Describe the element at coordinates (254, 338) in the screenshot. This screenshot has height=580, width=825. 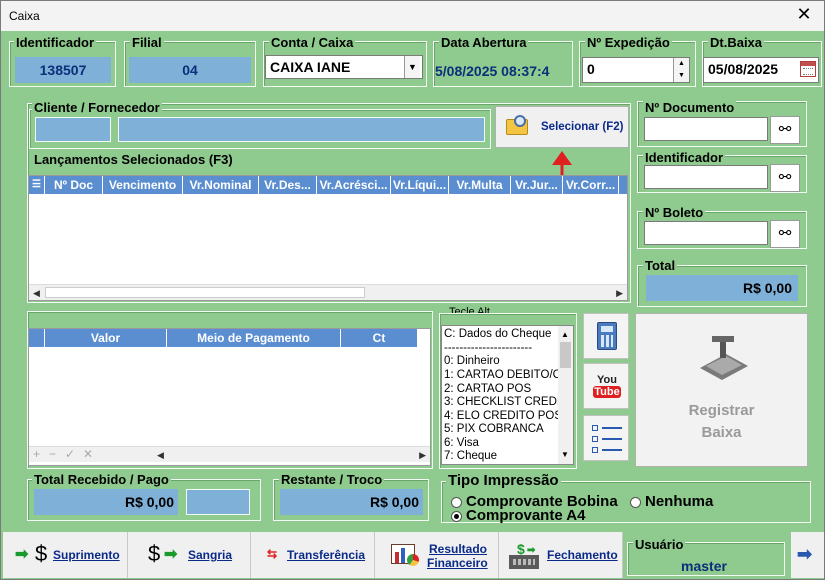
I see `col-header: Meio de Pagamento` at that location.